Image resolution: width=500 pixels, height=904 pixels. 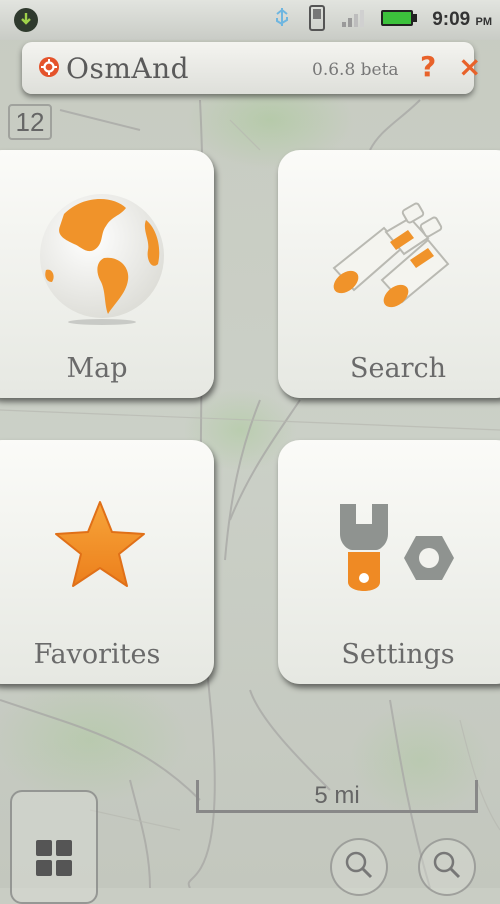 I want to click on osmand-logo-icon, so click(x=49, y=67).